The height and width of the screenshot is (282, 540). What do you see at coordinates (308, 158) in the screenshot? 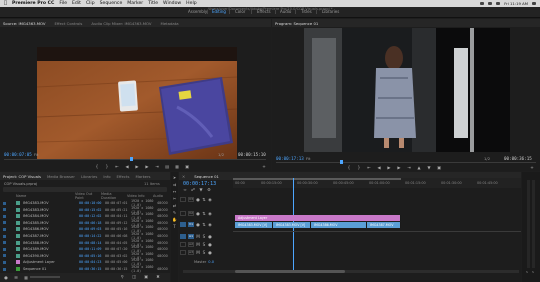
I see `program-fit-dropdown: Fit` at bounding box center [308, 158].